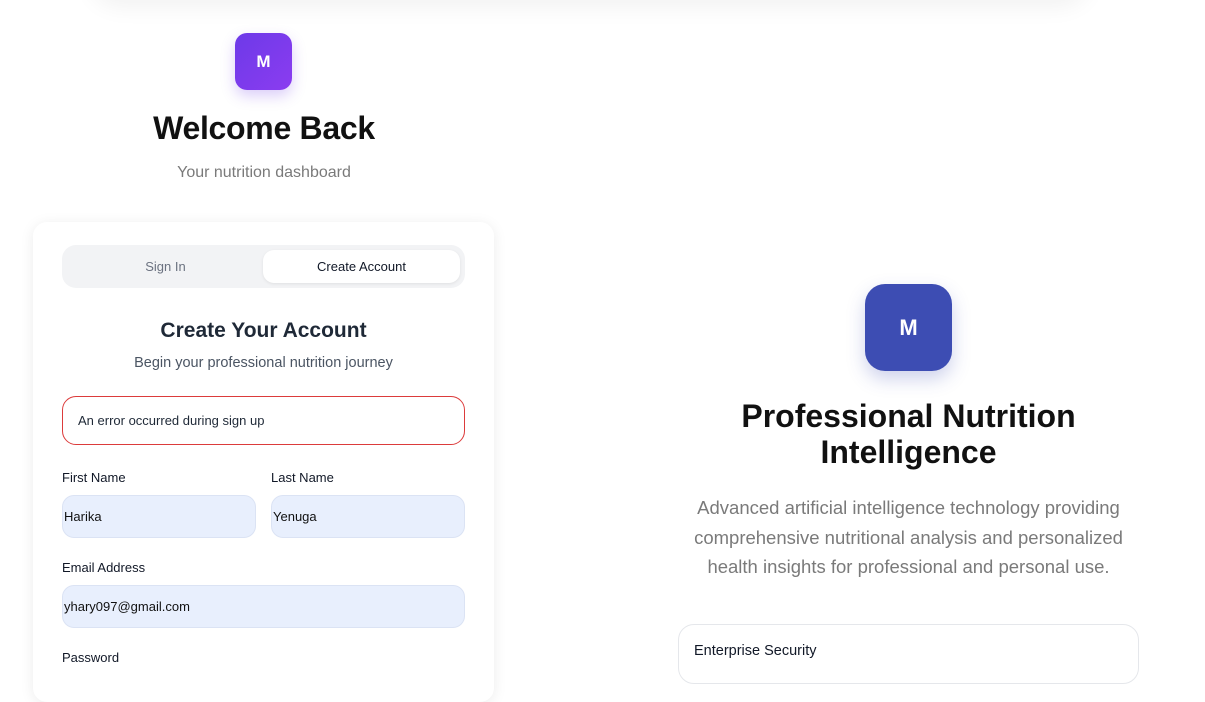  I want to click on email-input: yhary097@gmail.com, so click(263, 606).